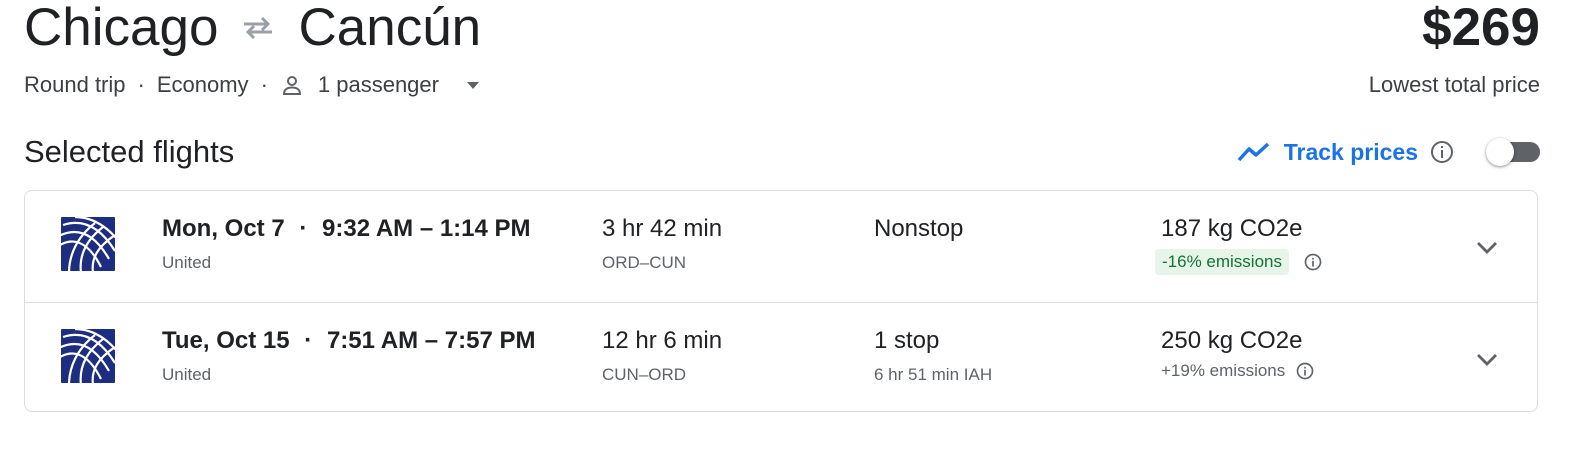  I want to click on flight-stops: Nonstop, so click(918, 229).